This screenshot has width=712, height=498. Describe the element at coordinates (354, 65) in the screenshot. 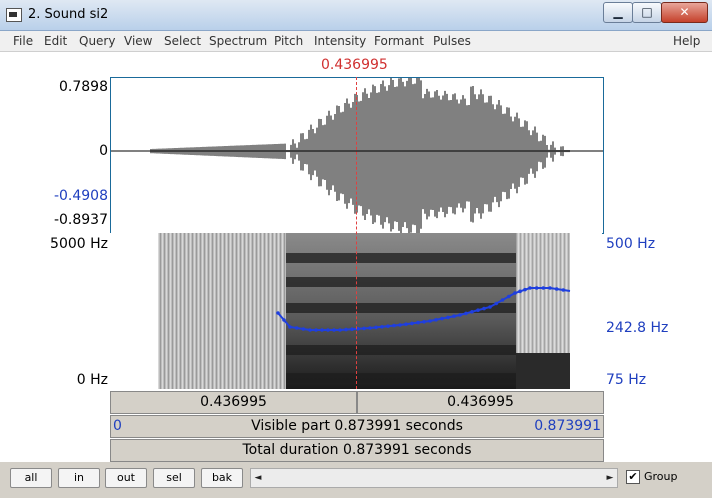

I see `cursor-time-label: 0.436995` at that location.